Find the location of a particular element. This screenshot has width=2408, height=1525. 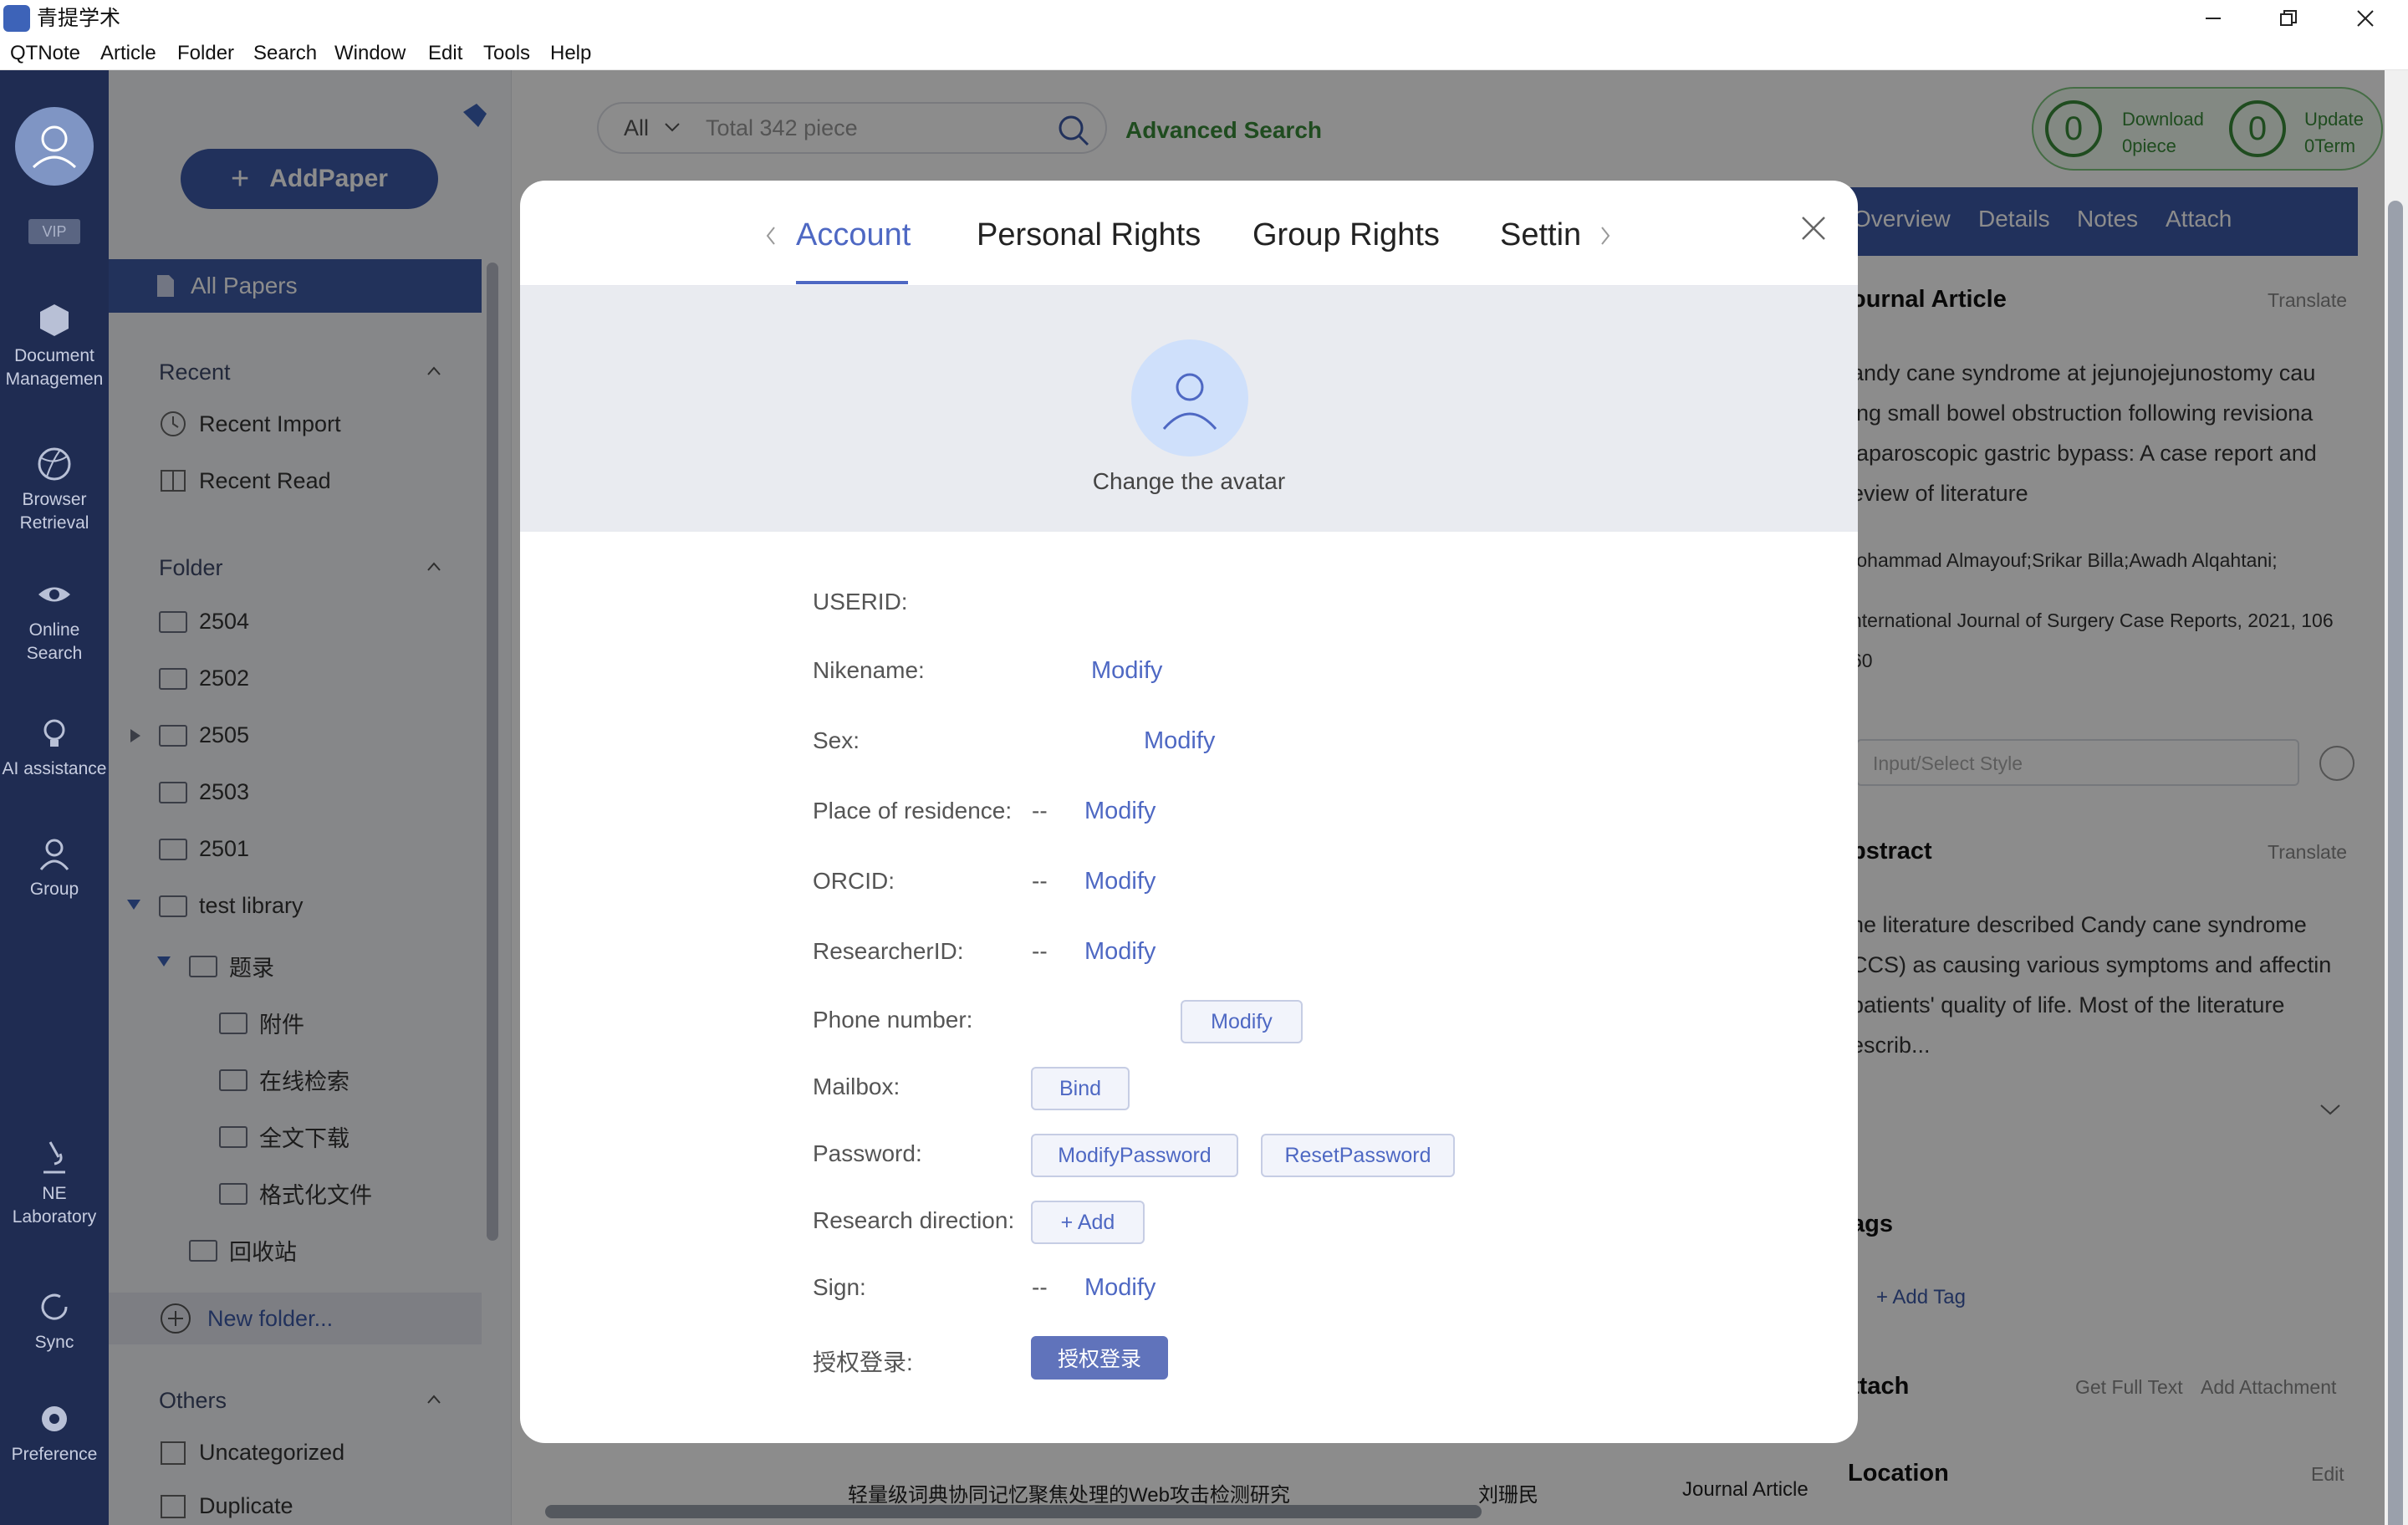

close-window-button is located at coordinates (2366, 18).